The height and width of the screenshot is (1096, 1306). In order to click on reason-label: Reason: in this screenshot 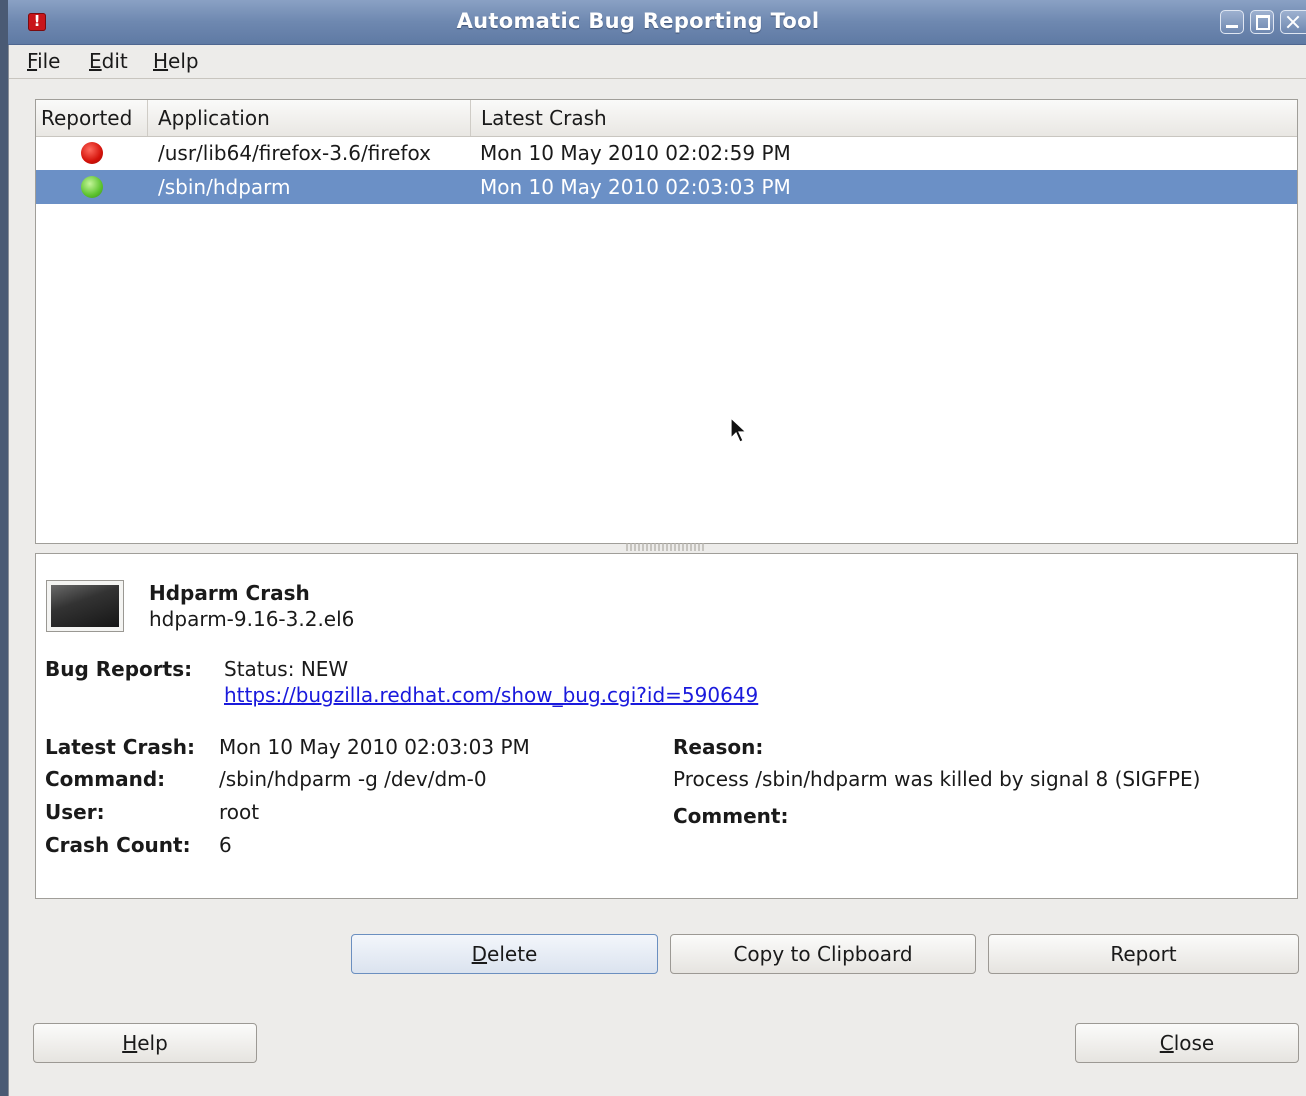, I will do `click(718, 747)`.